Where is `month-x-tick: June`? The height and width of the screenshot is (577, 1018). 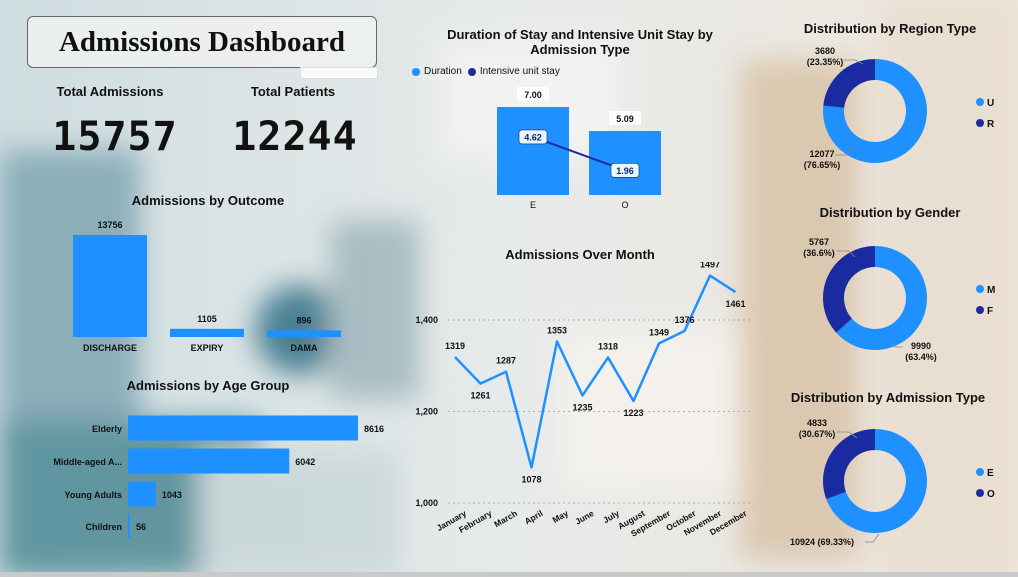 month-x-tick: June is located at coordinates (584, 517).